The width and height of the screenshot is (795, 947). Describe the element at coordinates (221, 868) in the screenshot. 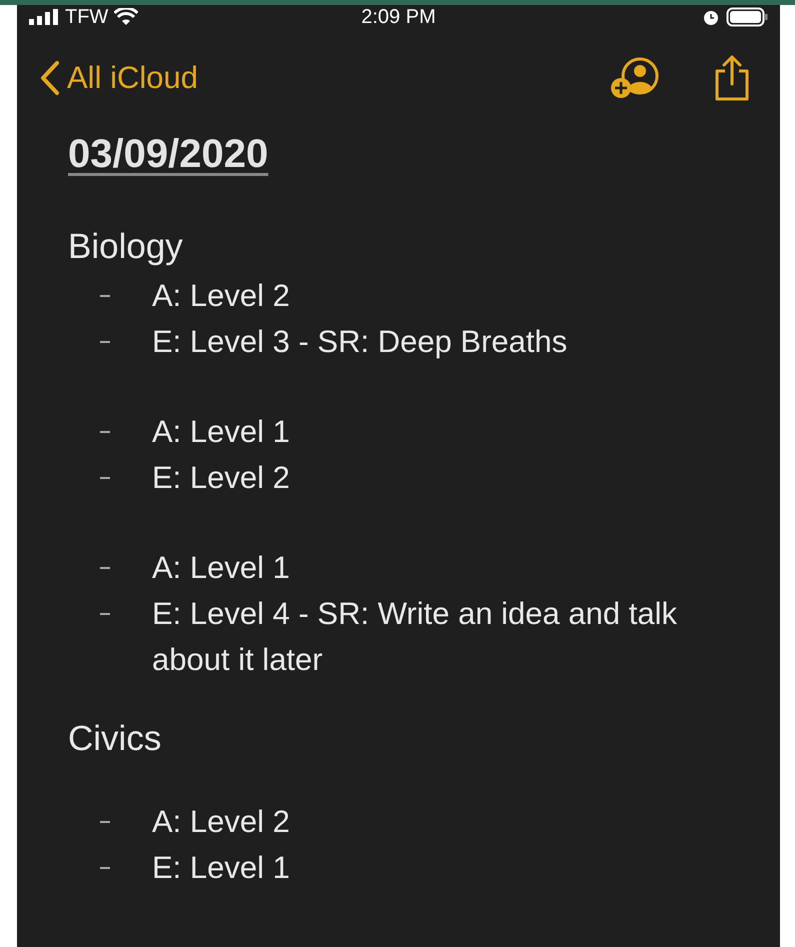

I see `list-item: E: Level 1` at that location.